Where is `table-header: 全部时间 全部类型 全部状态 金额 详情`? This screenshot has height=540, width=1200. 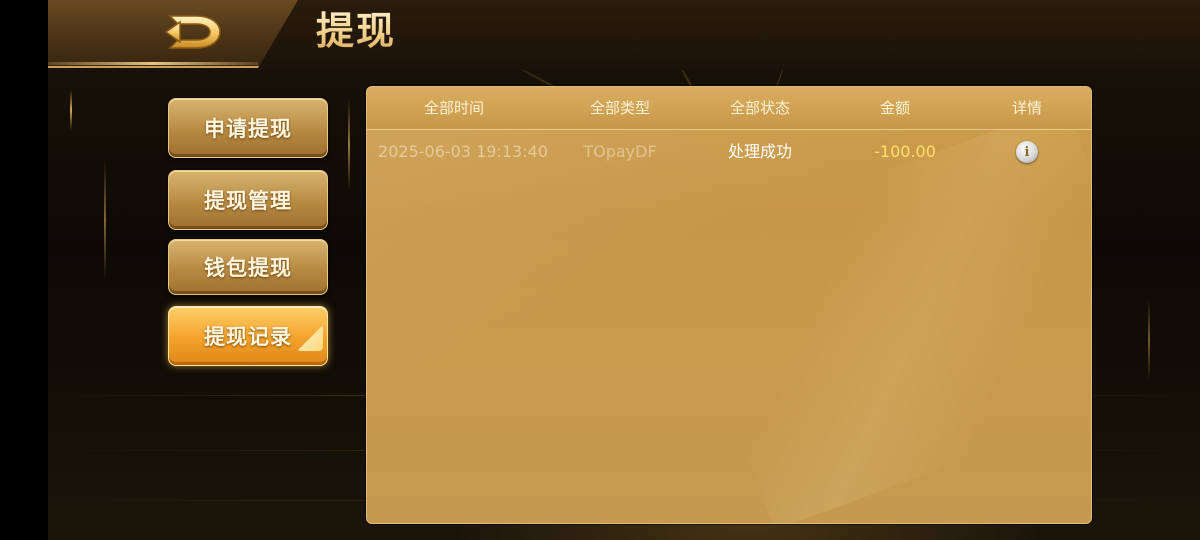
table-header: 全部时间 全部类型 全部状态 金额 详情 is located at coordinates (729, 108).